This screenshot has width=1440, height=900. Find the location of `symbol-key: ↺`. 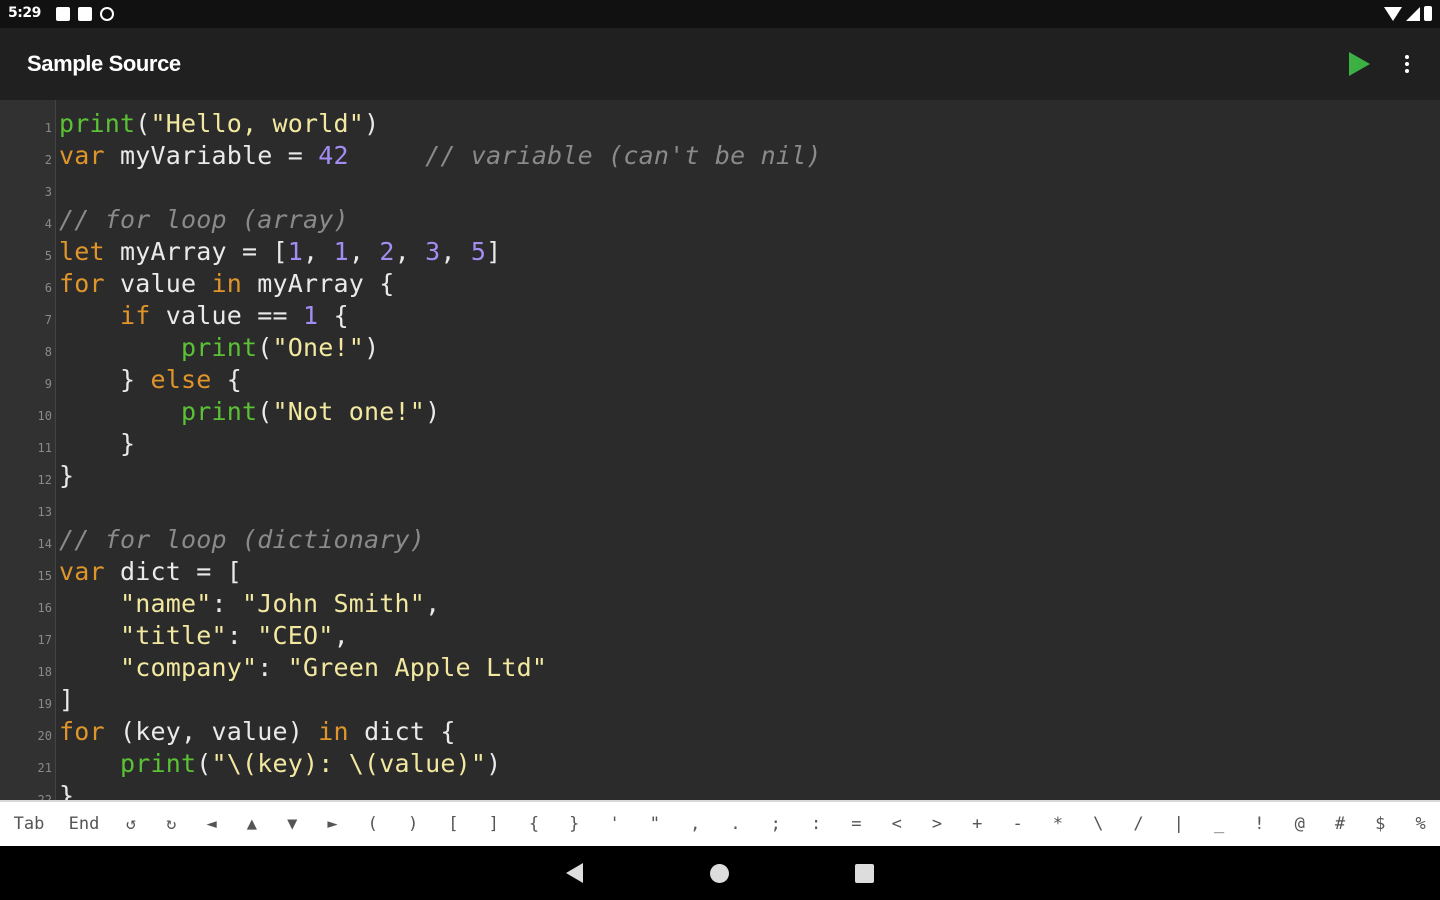

symbol-key: ↺ is located at coordinates (131, 824).